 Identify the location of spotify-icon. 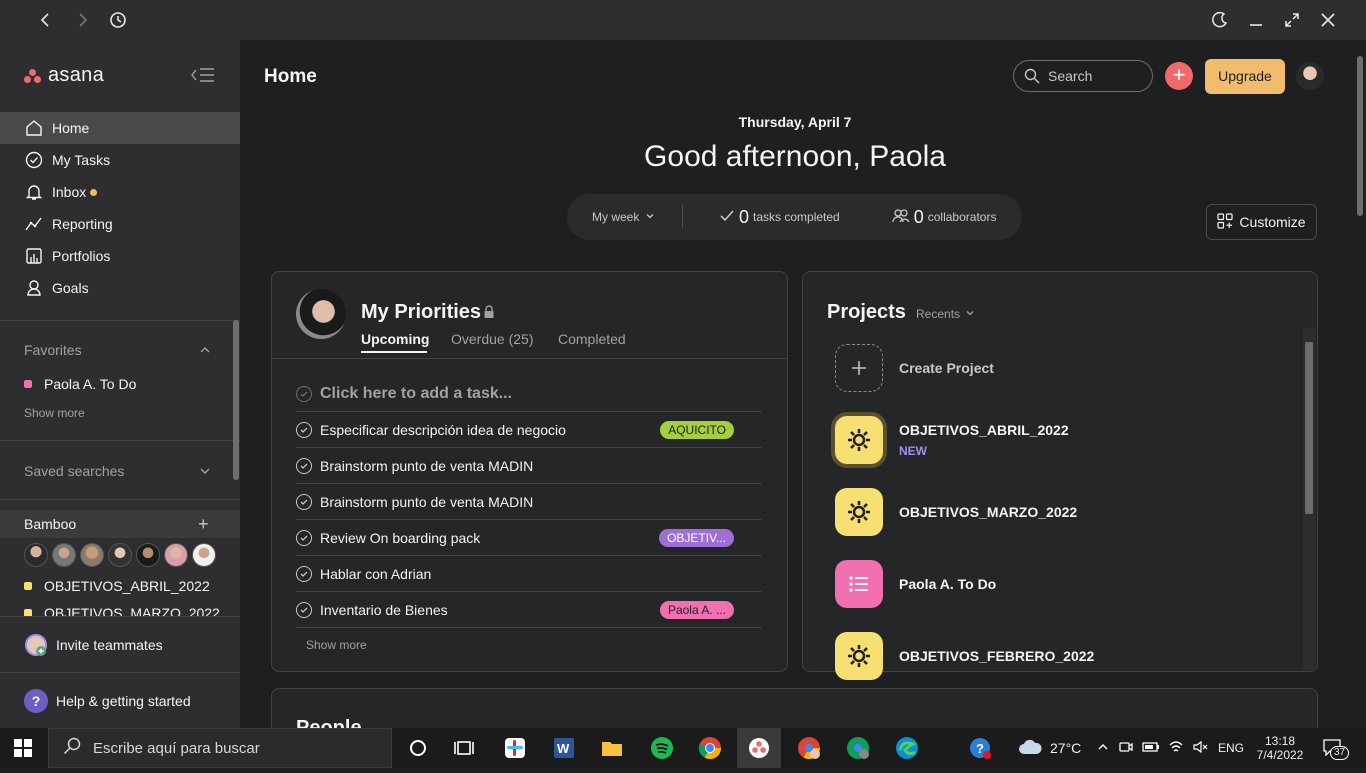
(662, 748).